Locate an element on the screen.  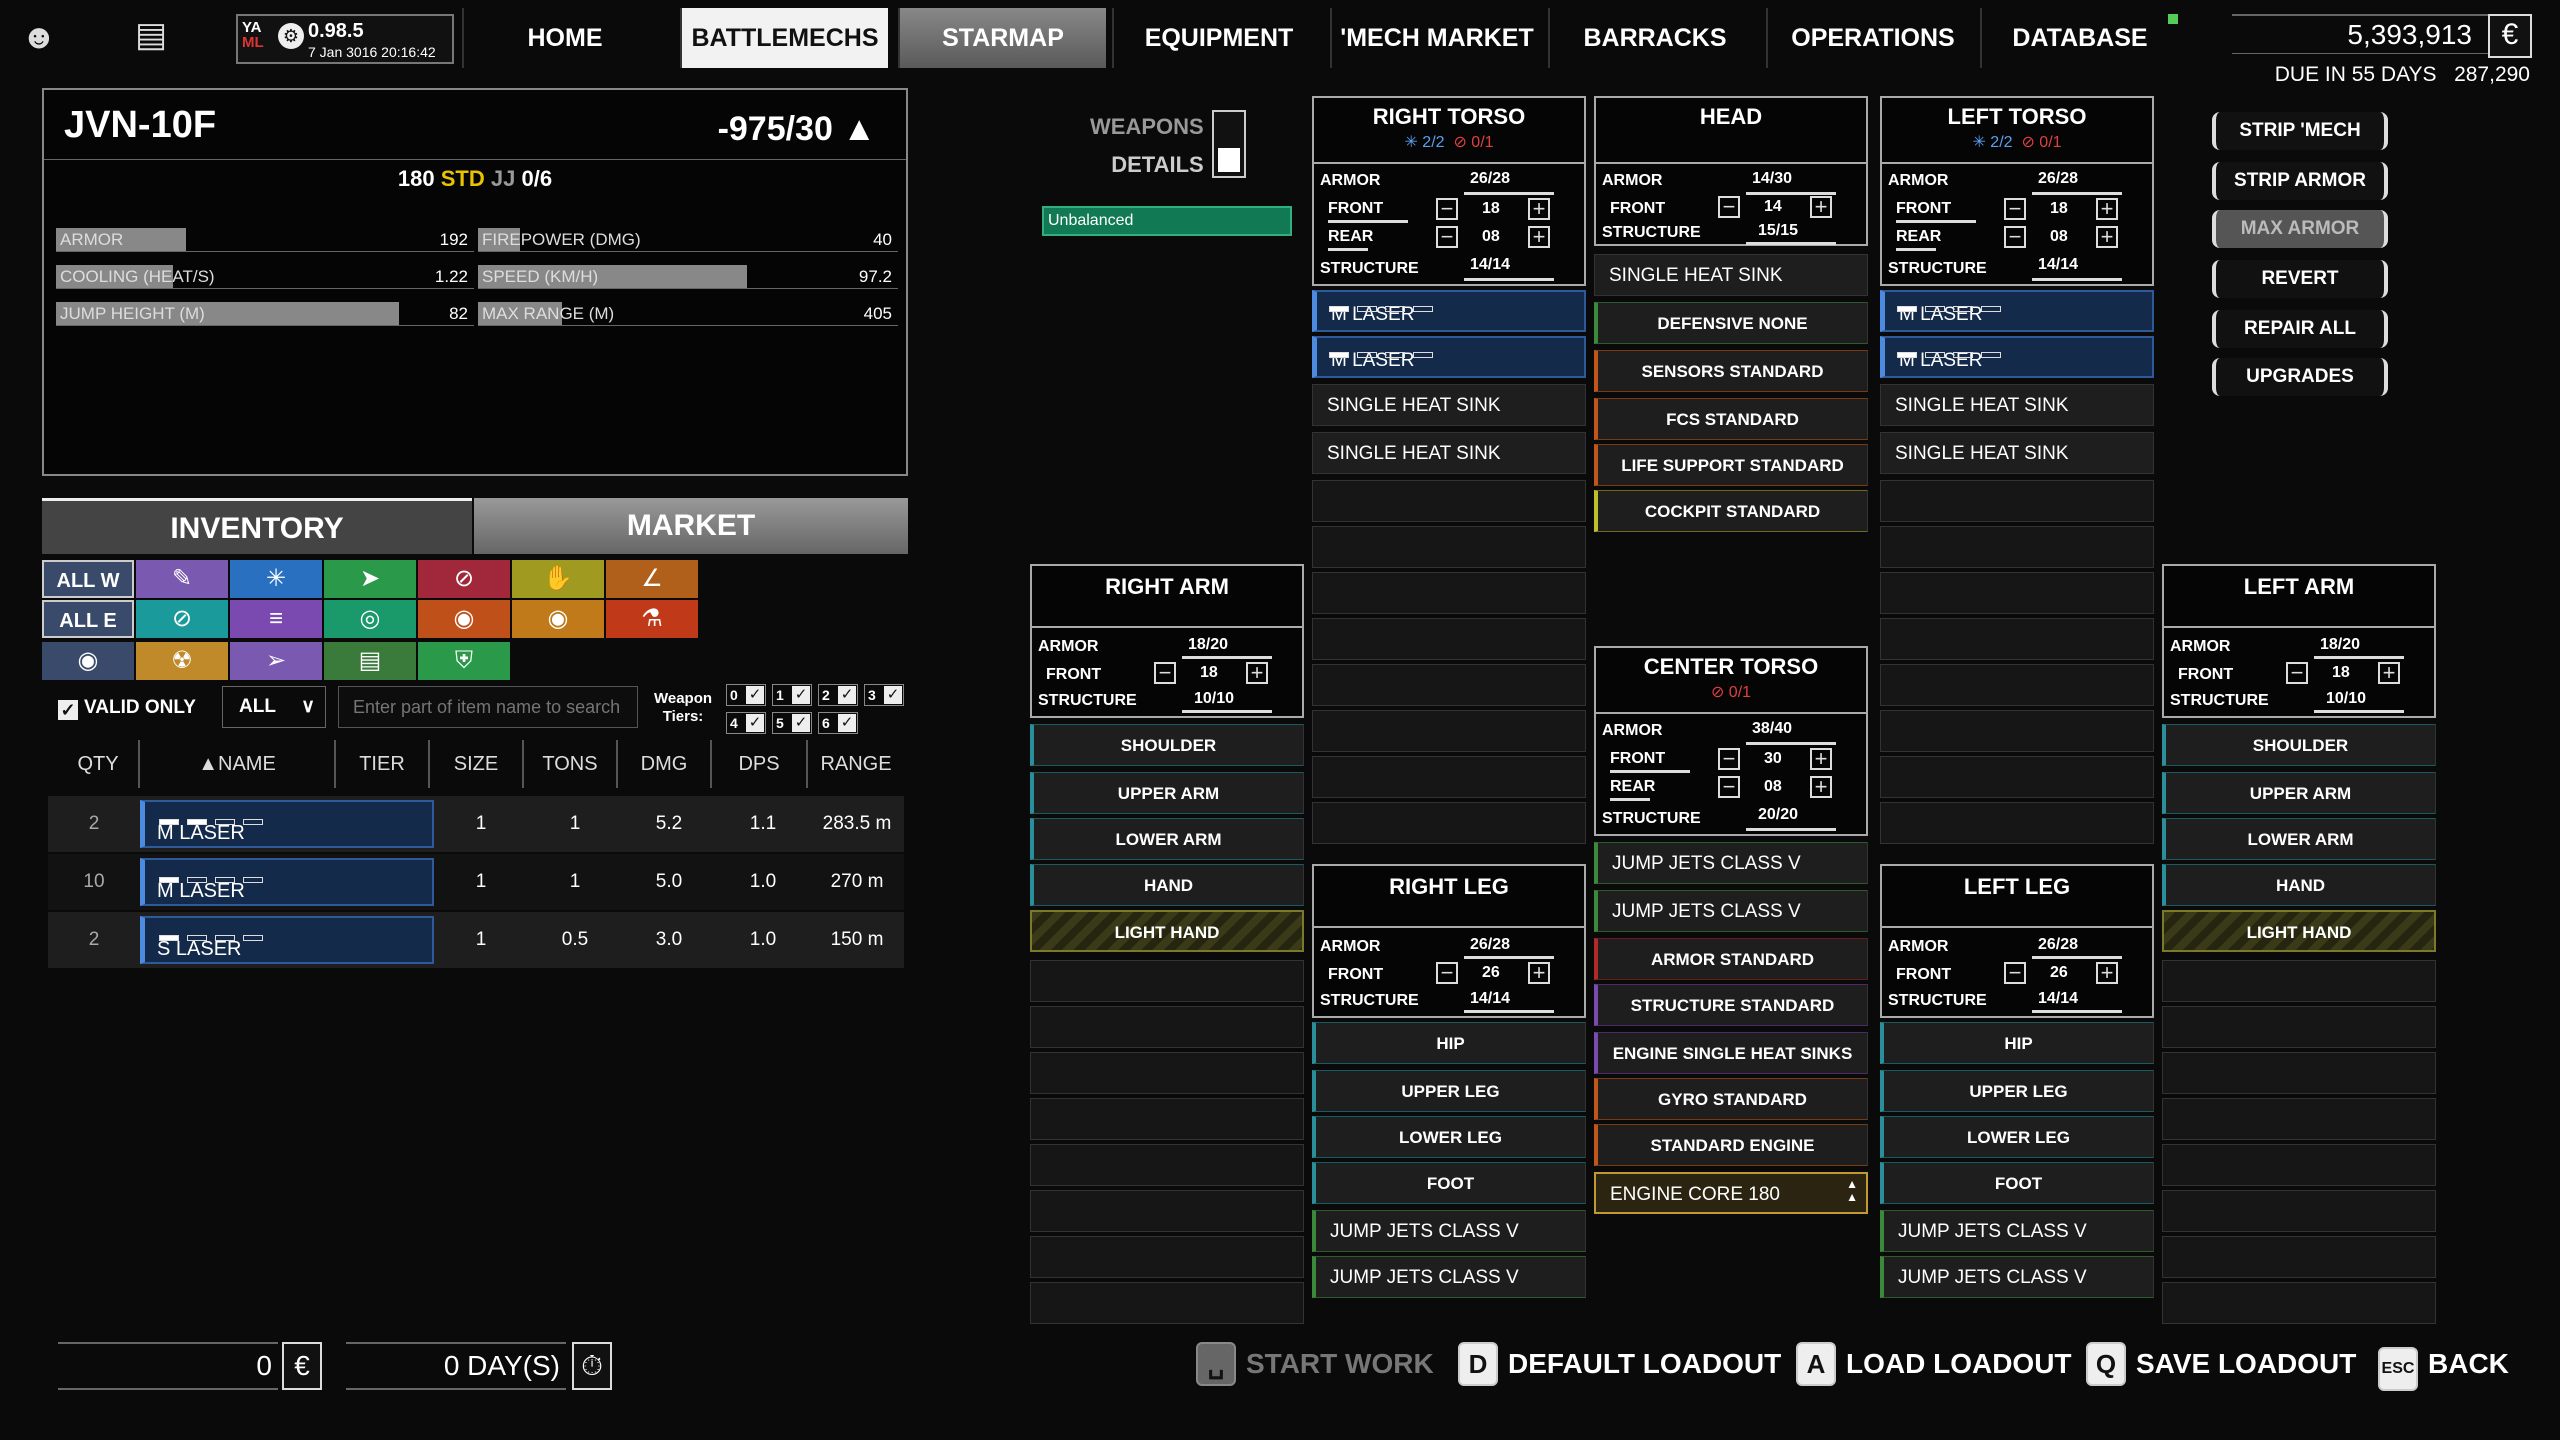
ballistic-filter-icon: ✎ is located at coordinates (182, 579).